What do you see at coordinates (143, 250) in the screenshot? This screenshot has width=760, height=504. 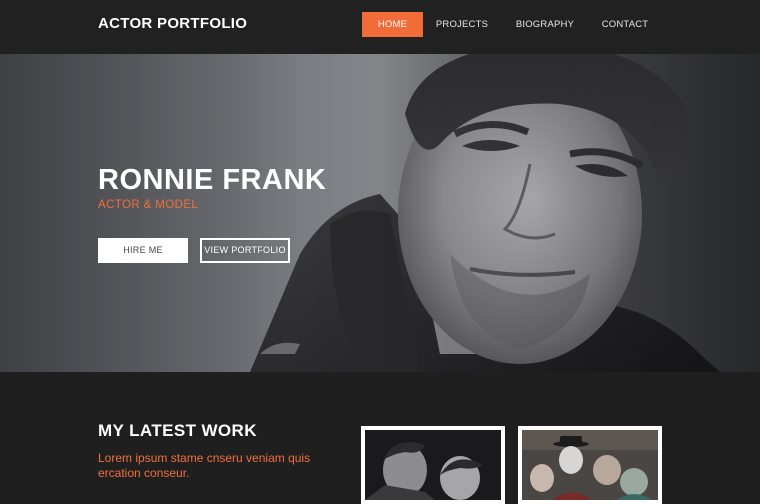 I see `hire-me-button: HIRE ME` at bounding box center [143, 250].